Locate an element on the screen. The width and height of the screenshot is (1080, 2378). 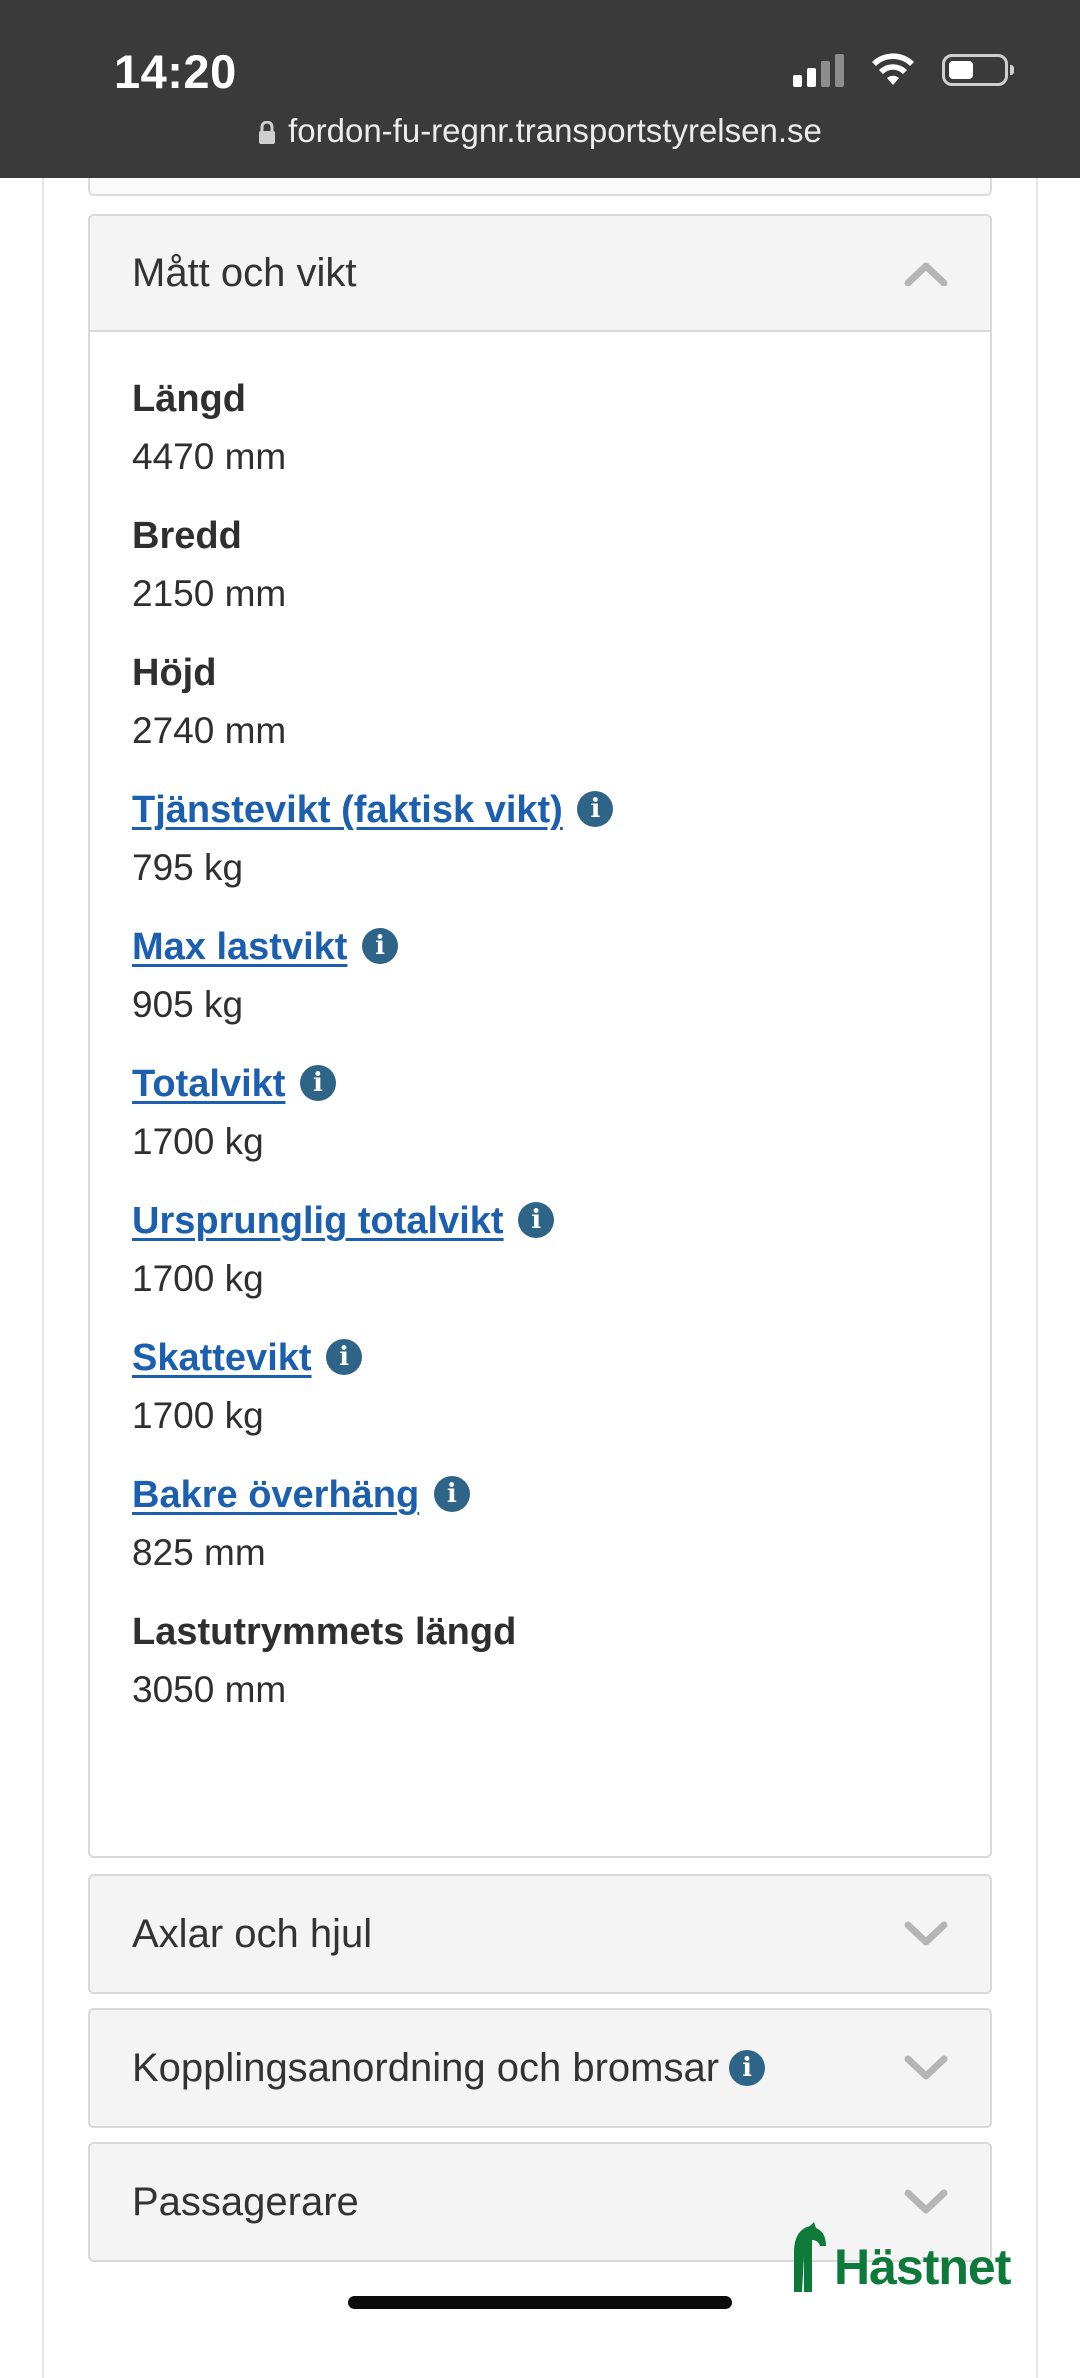
skattevikt-link: Skattevikt is located at coordinates (222, 1358).